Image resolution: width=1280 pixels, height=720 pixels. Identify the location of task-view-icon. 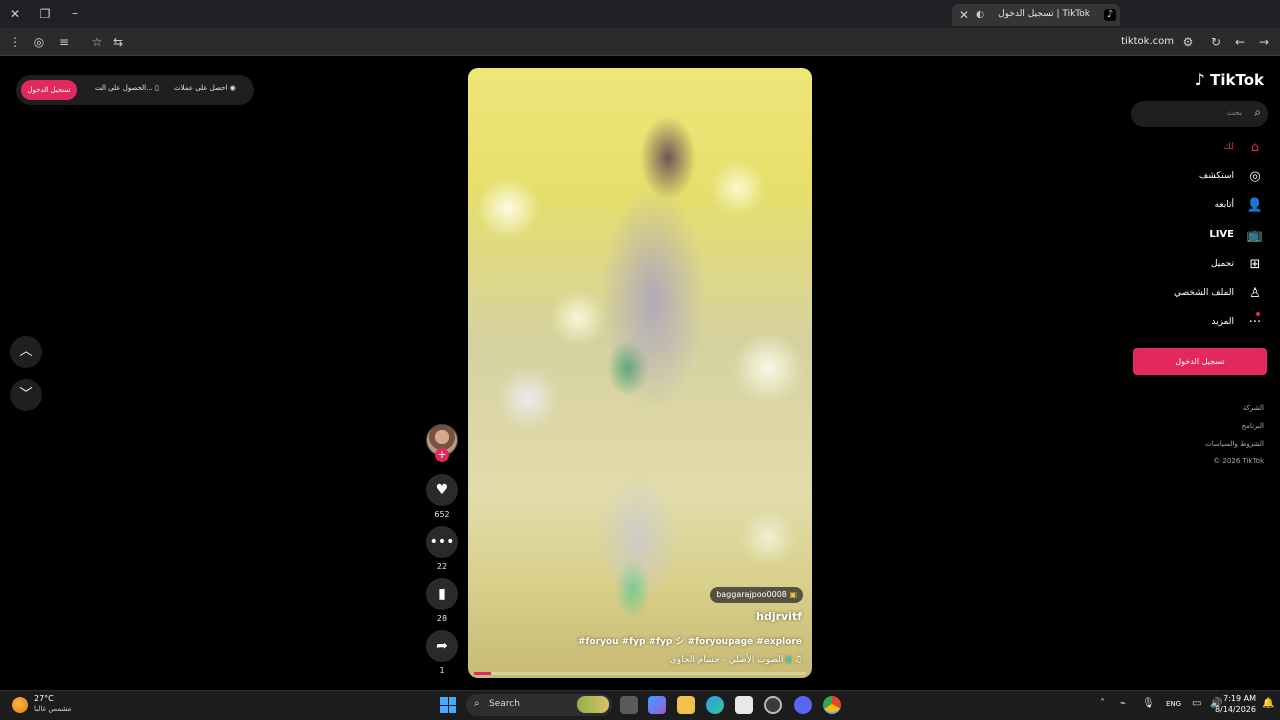
(629, 705).